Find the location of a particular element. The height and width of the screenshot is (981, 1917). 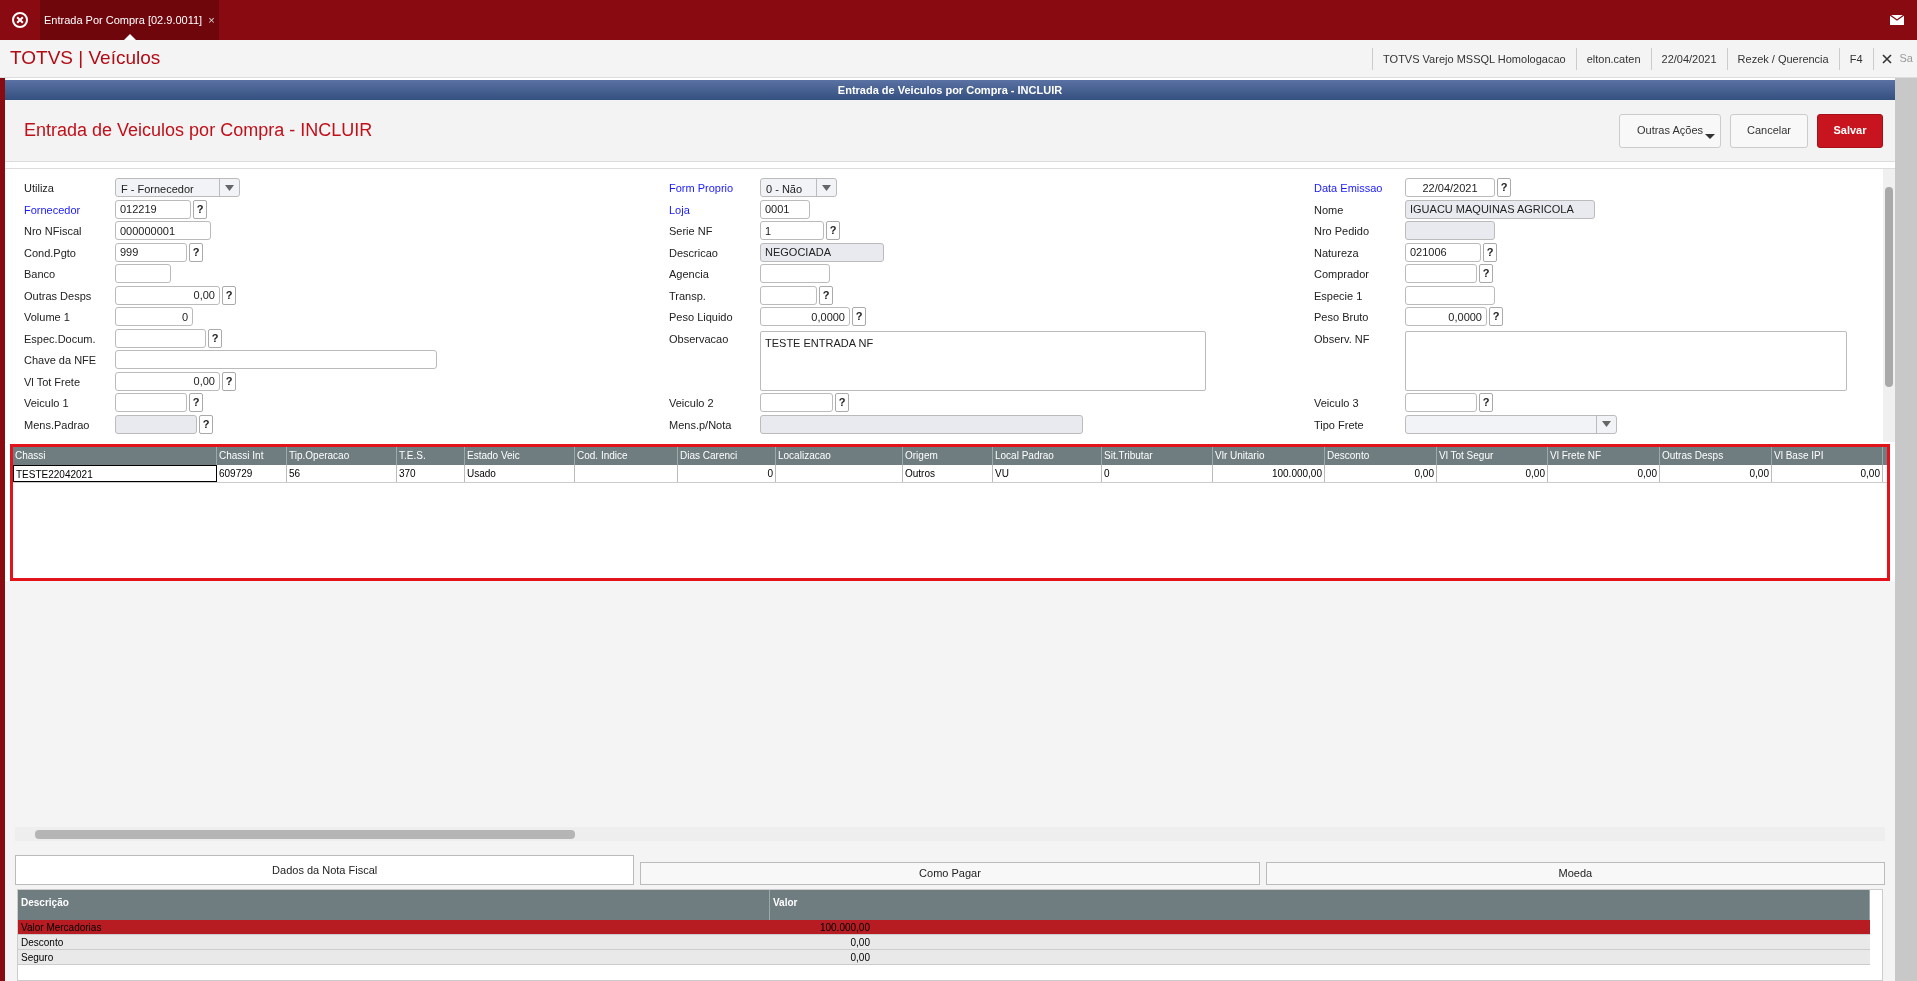

totals-row: Desconto 0,00 is located at coordinates (944, 942).